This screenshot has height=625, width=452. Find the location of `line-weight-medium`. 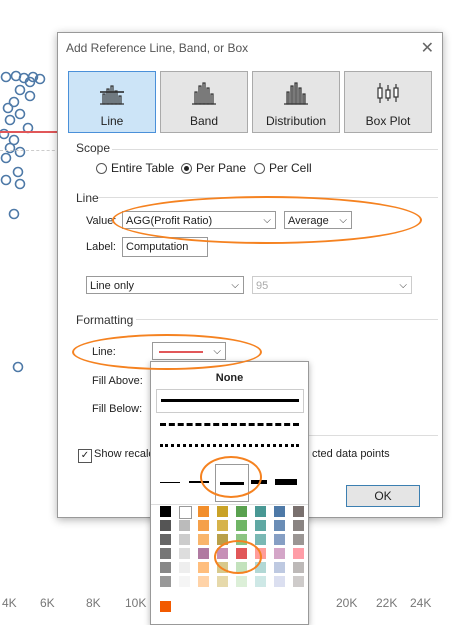

line-weight-medium is located at coordinates (199, 482).